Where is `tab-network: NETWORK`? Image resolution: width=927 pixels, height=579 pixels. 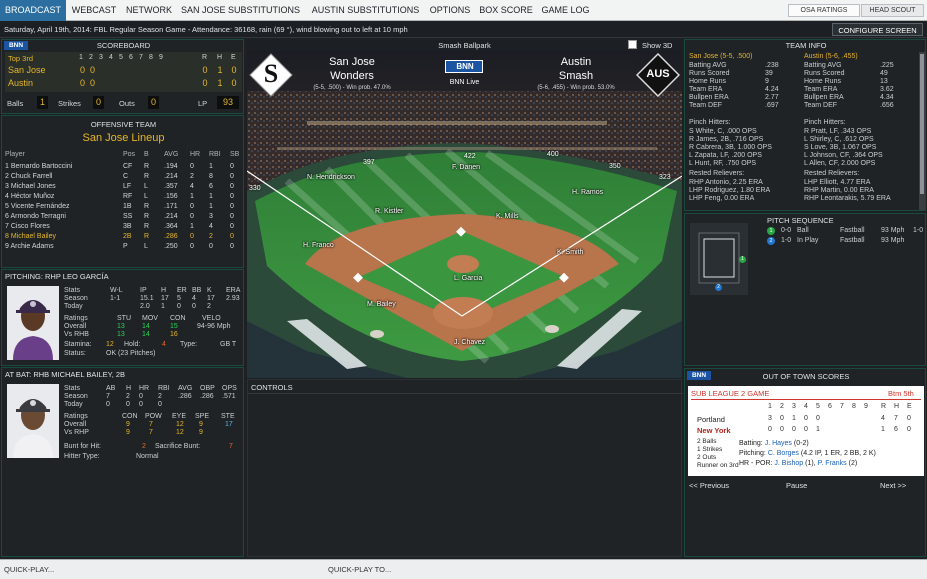 tab-network: NETWORK is located at coordinates (149, 10).